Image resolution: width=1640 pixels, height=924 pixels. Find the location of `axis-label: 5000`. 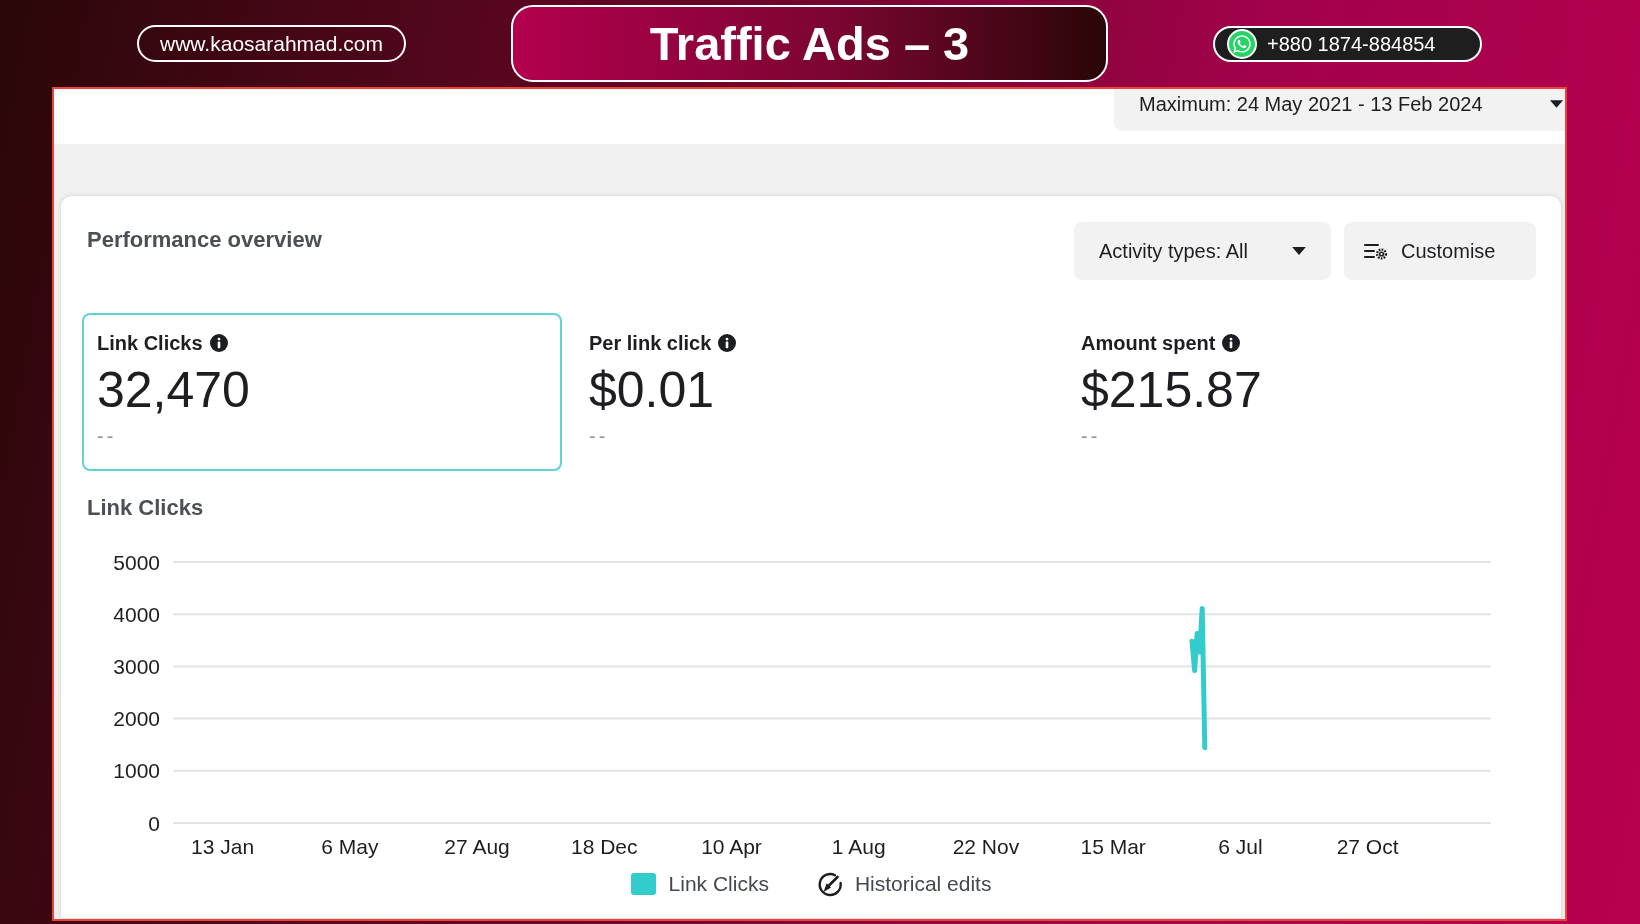

axis-label: 5000 is located at coordinates (136, 562).